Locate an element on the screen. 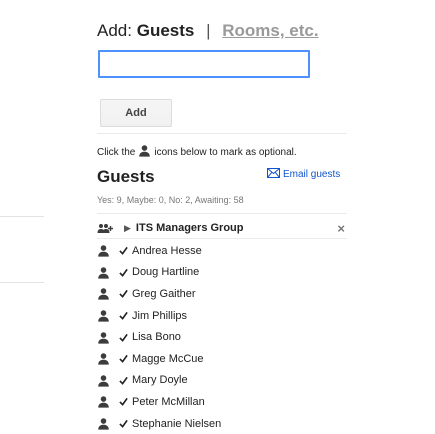  hint-text-after: icons below to mark as optional. is located at coordinates (225, 152).